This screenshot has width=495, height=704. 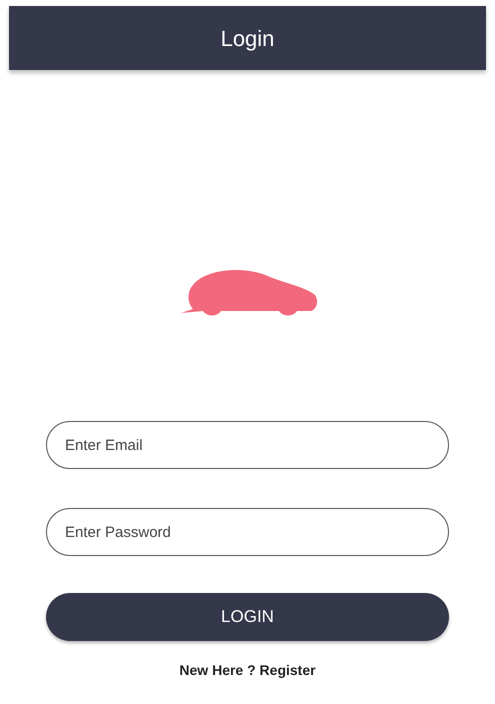 What do you see at coordinates (247, 38) in the screenshot?
I see `header-title: Login` at bounding box center [247, 38].